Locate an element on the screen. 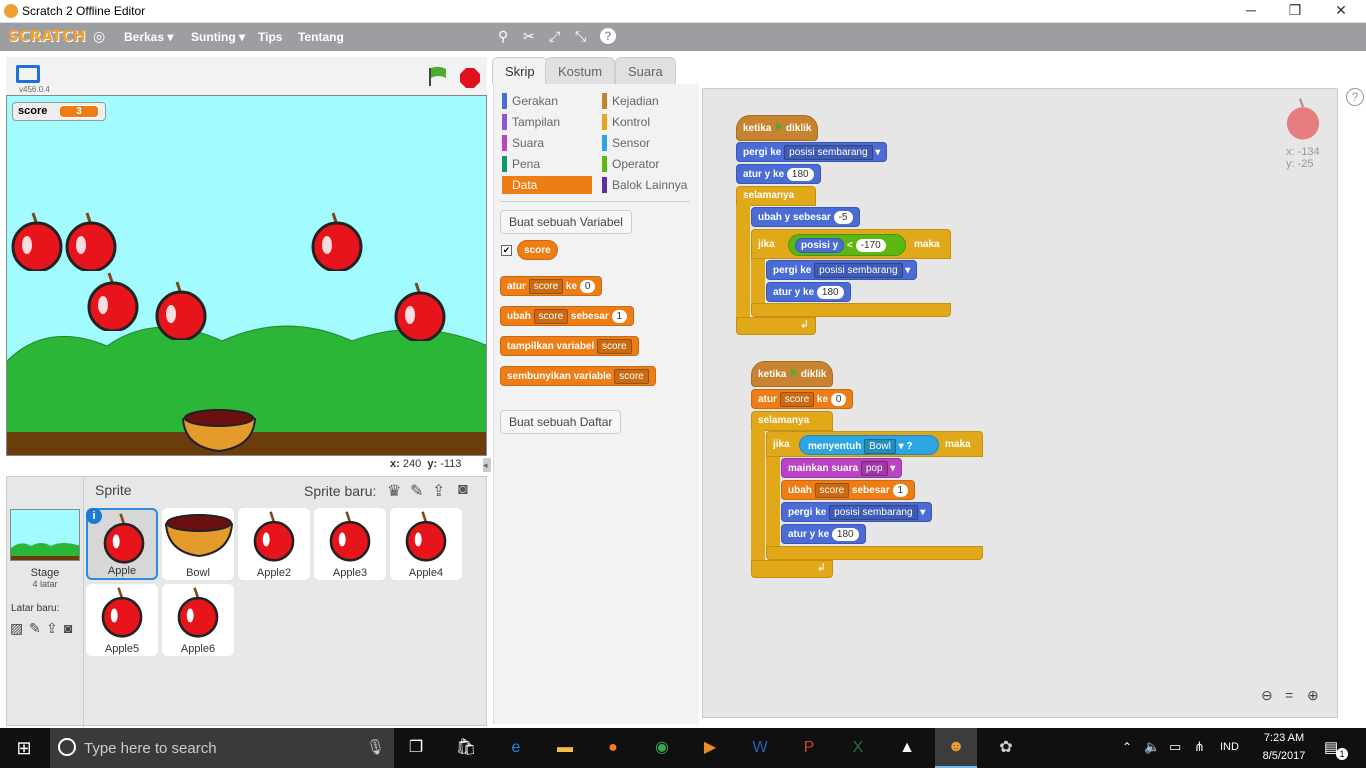 This screenshot has width=1366, height=768. less-than-operator: posisi y < -170 is located at coordinates (847, 245).